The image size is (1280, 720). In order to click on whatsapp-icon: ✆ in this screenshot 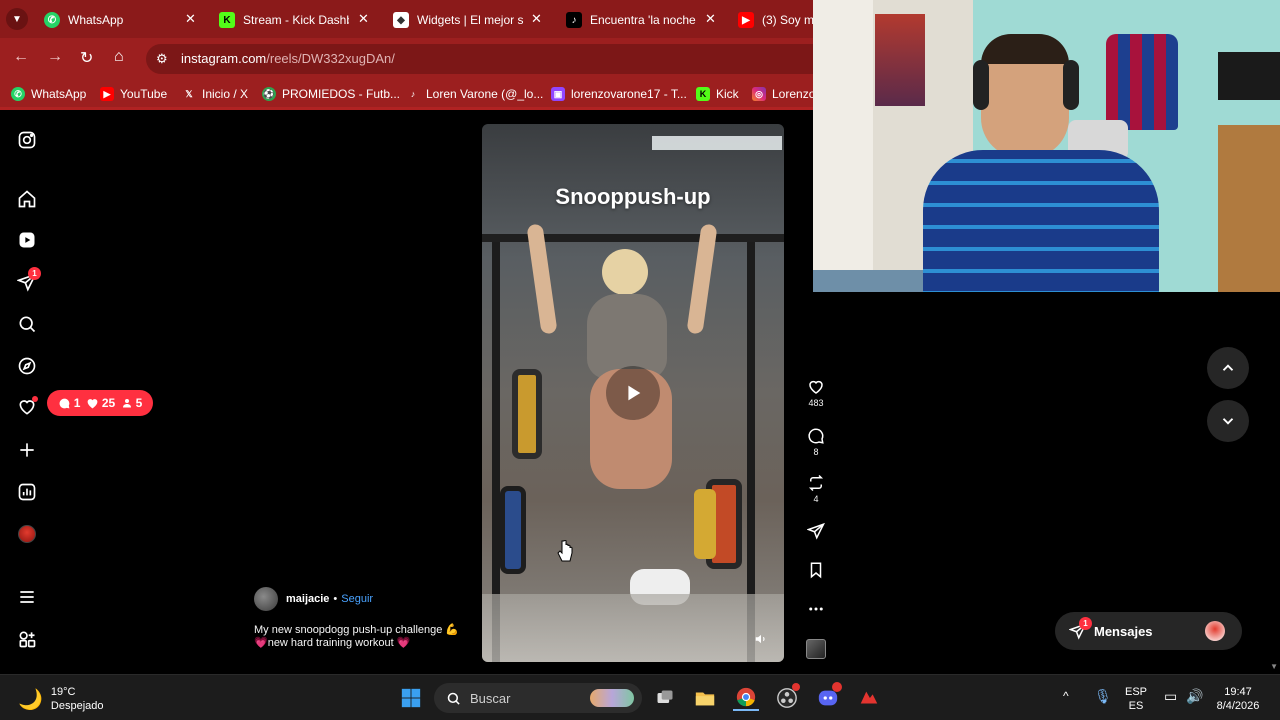, I will do `click(52, 20)`.